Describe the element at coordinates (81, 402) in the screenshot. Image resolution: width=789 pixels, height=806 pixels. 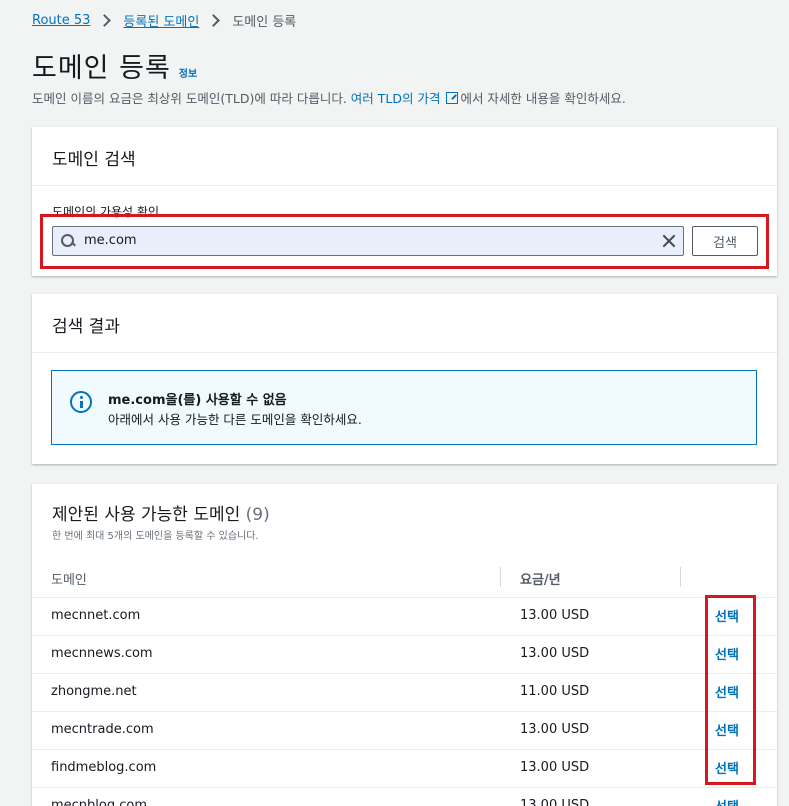
I see `info-icon` at that location.